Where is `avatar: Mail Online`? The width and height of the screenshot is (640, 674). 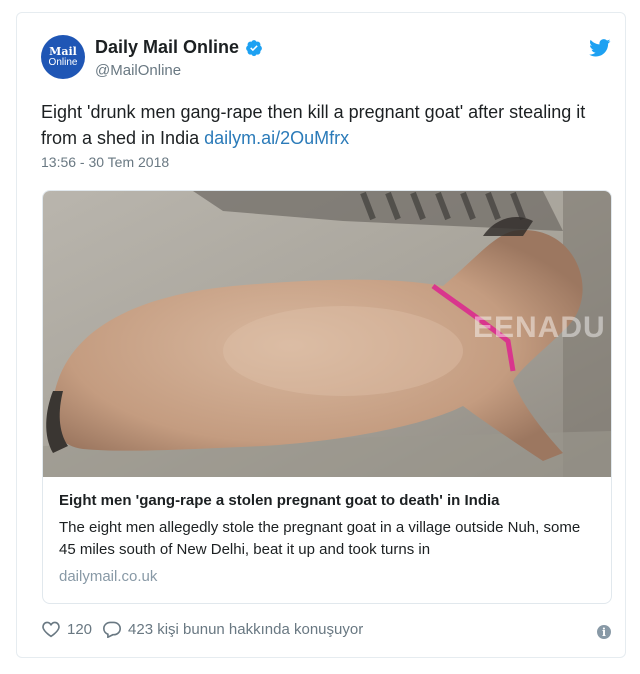 avatar: Mail Online is located at coordinates (63, 57).